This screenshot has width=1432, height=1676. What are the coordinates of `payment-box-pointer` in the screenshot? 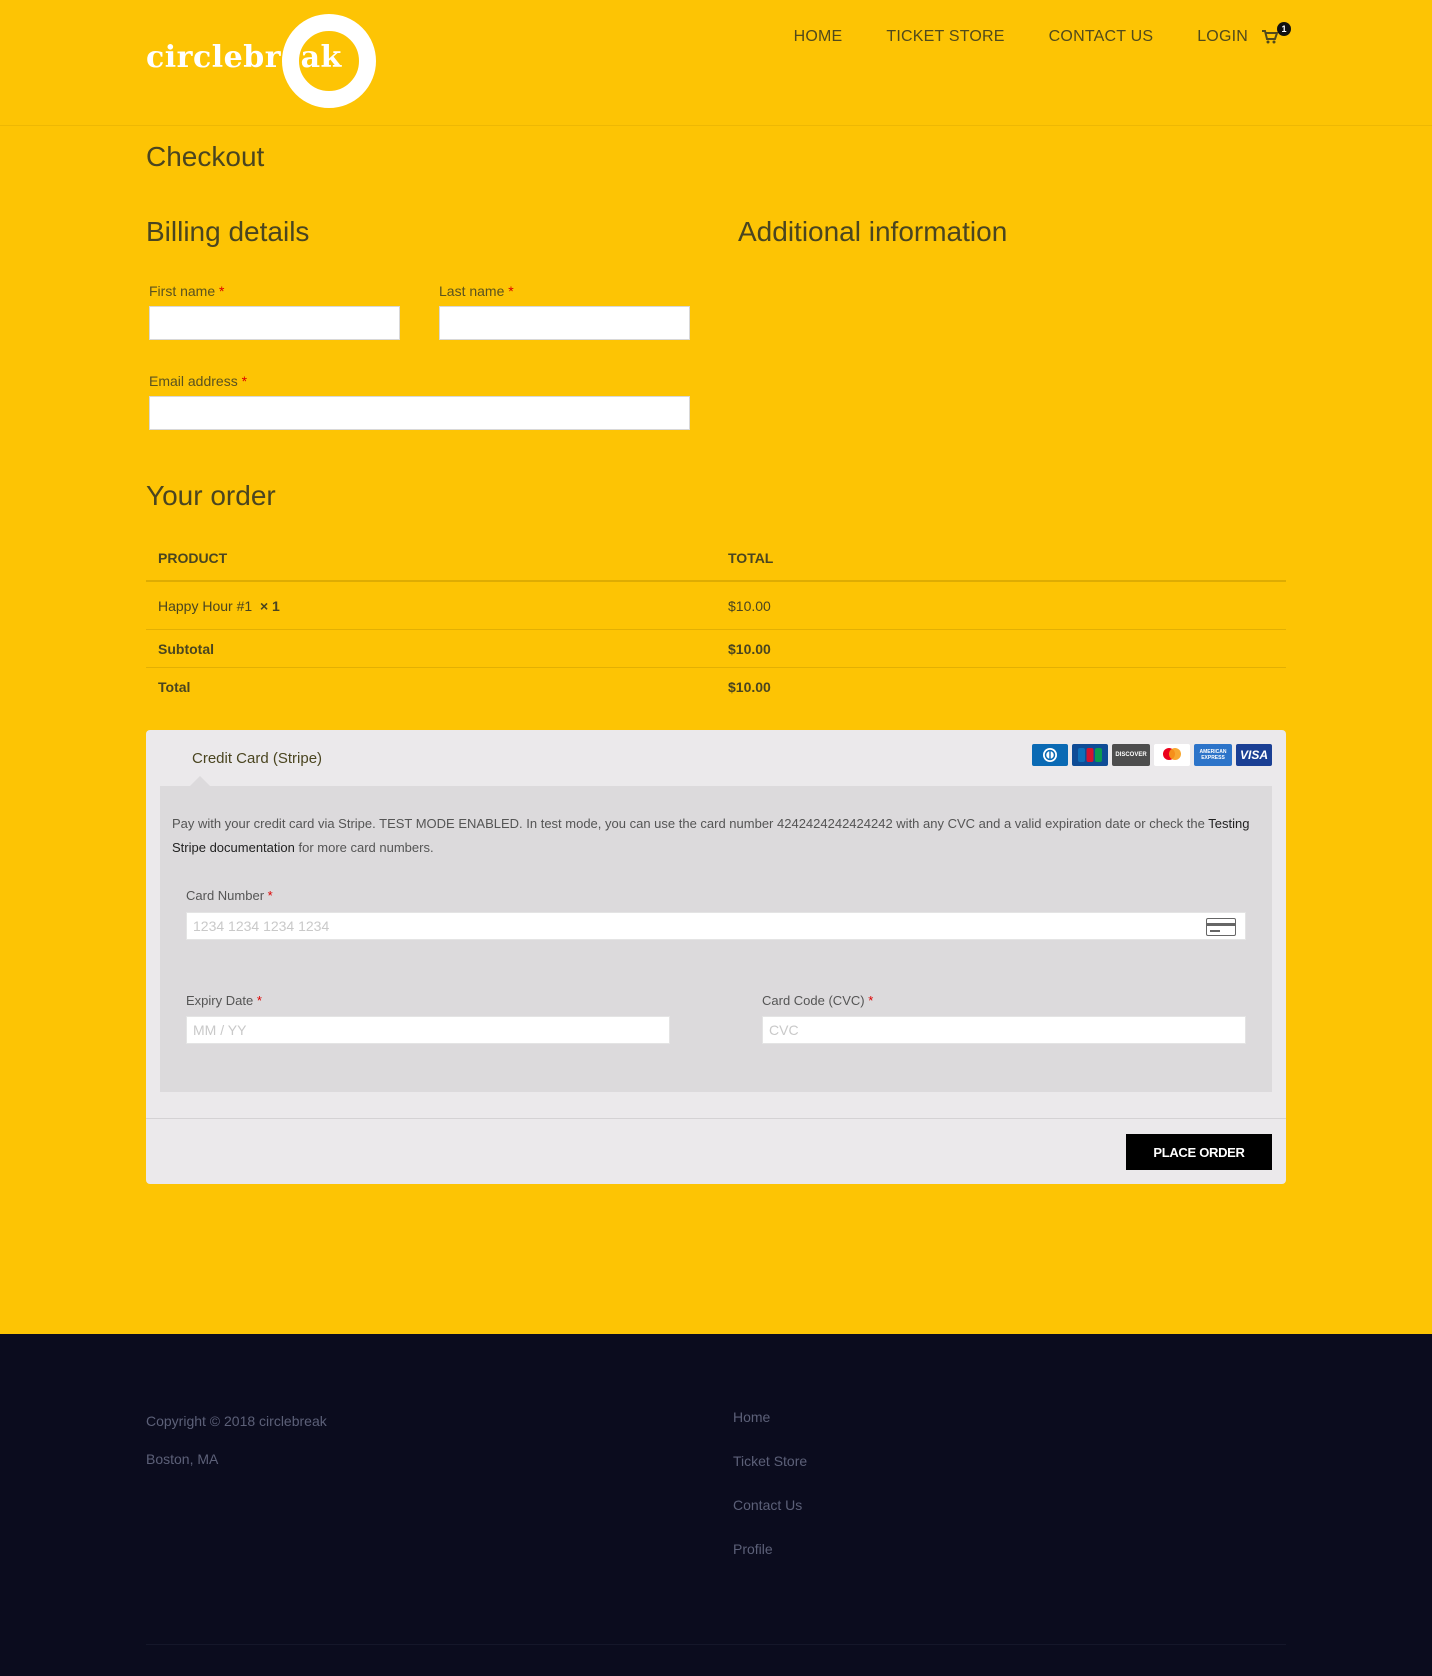 It's located at (200, 781).